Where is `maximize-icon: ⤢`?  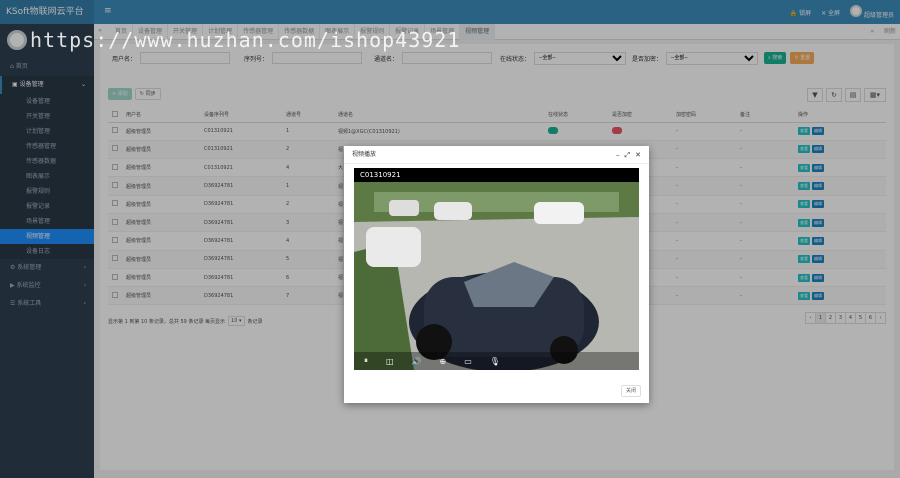
maximize-icon: ⤢ is located at coordinates (628, 155).